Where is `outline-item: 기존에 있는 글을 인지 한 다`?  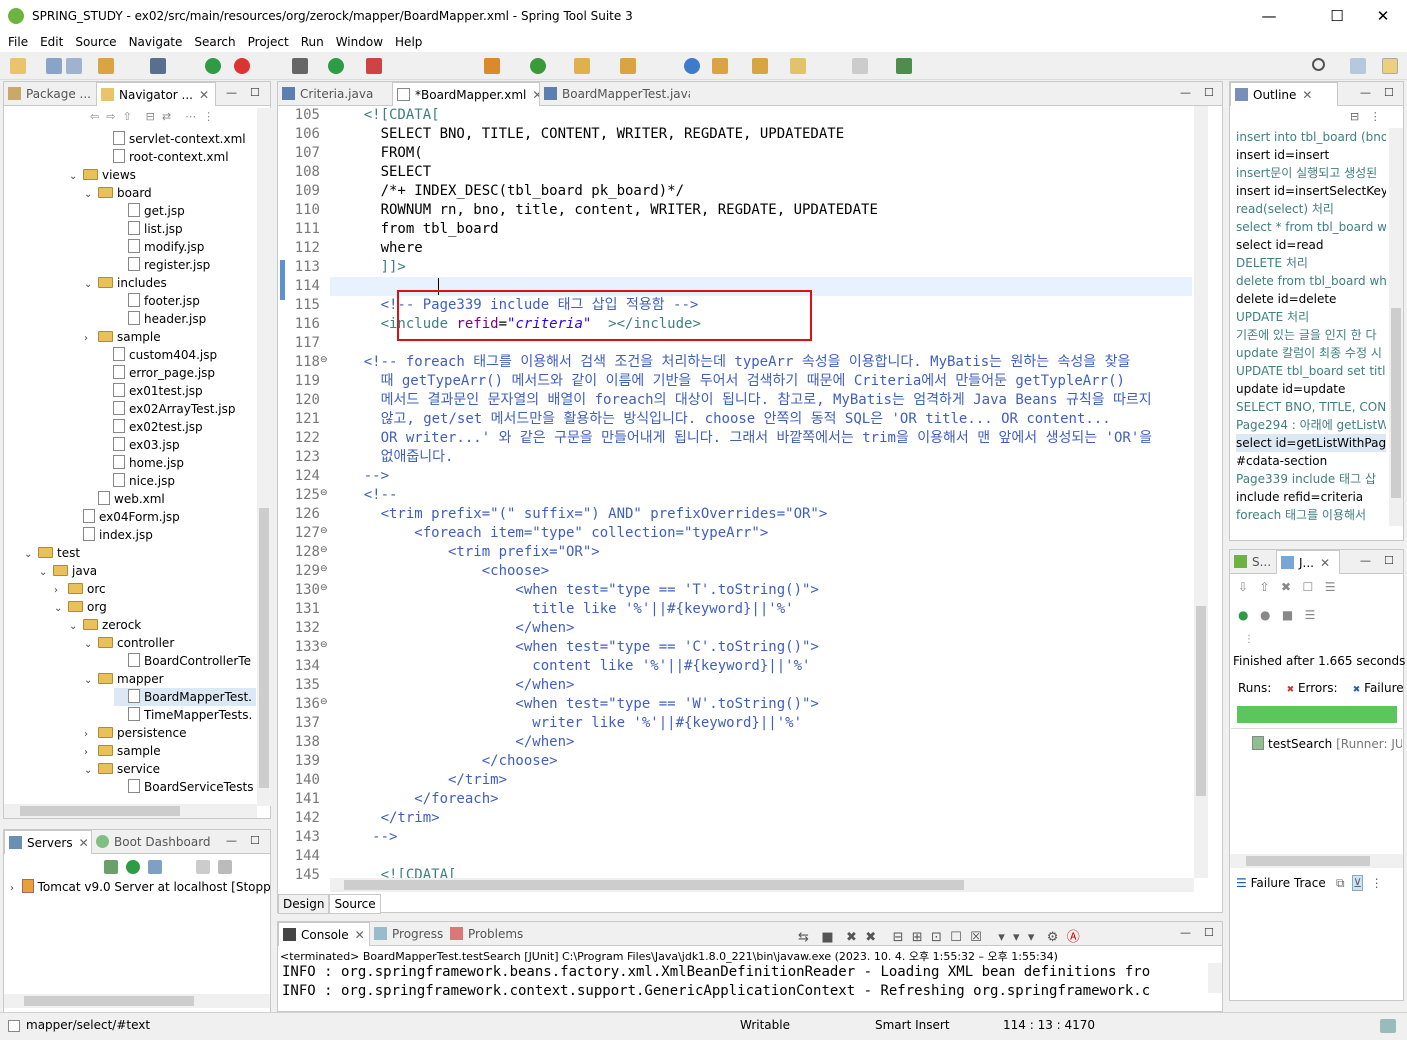 outline-item: 기존에 있는 글을 인지 한 다 is located at coordinates (1311, 335).